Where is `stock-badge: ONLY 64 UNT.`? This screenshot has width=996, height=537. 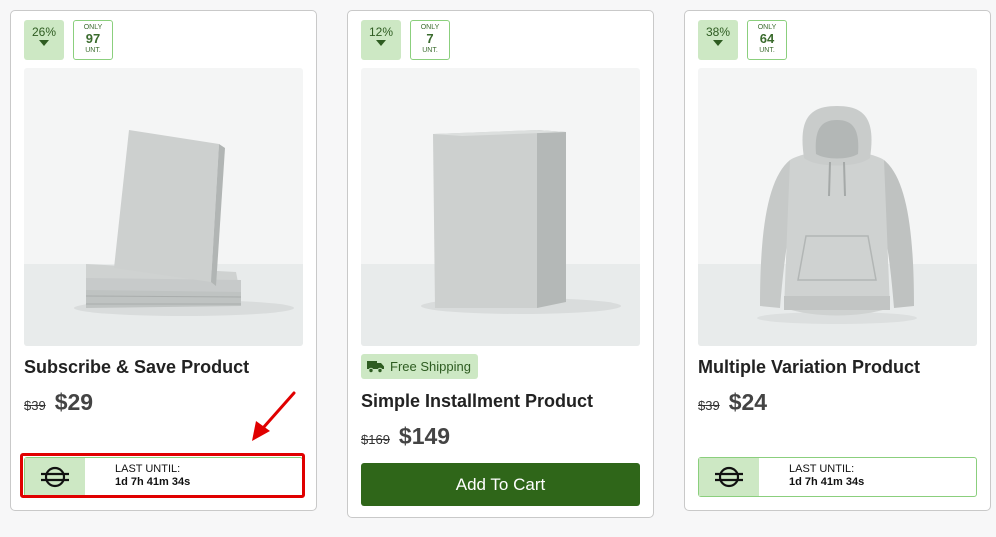
stock-badge: ONLY 64 UNT. is located at coordinates (767, 40).